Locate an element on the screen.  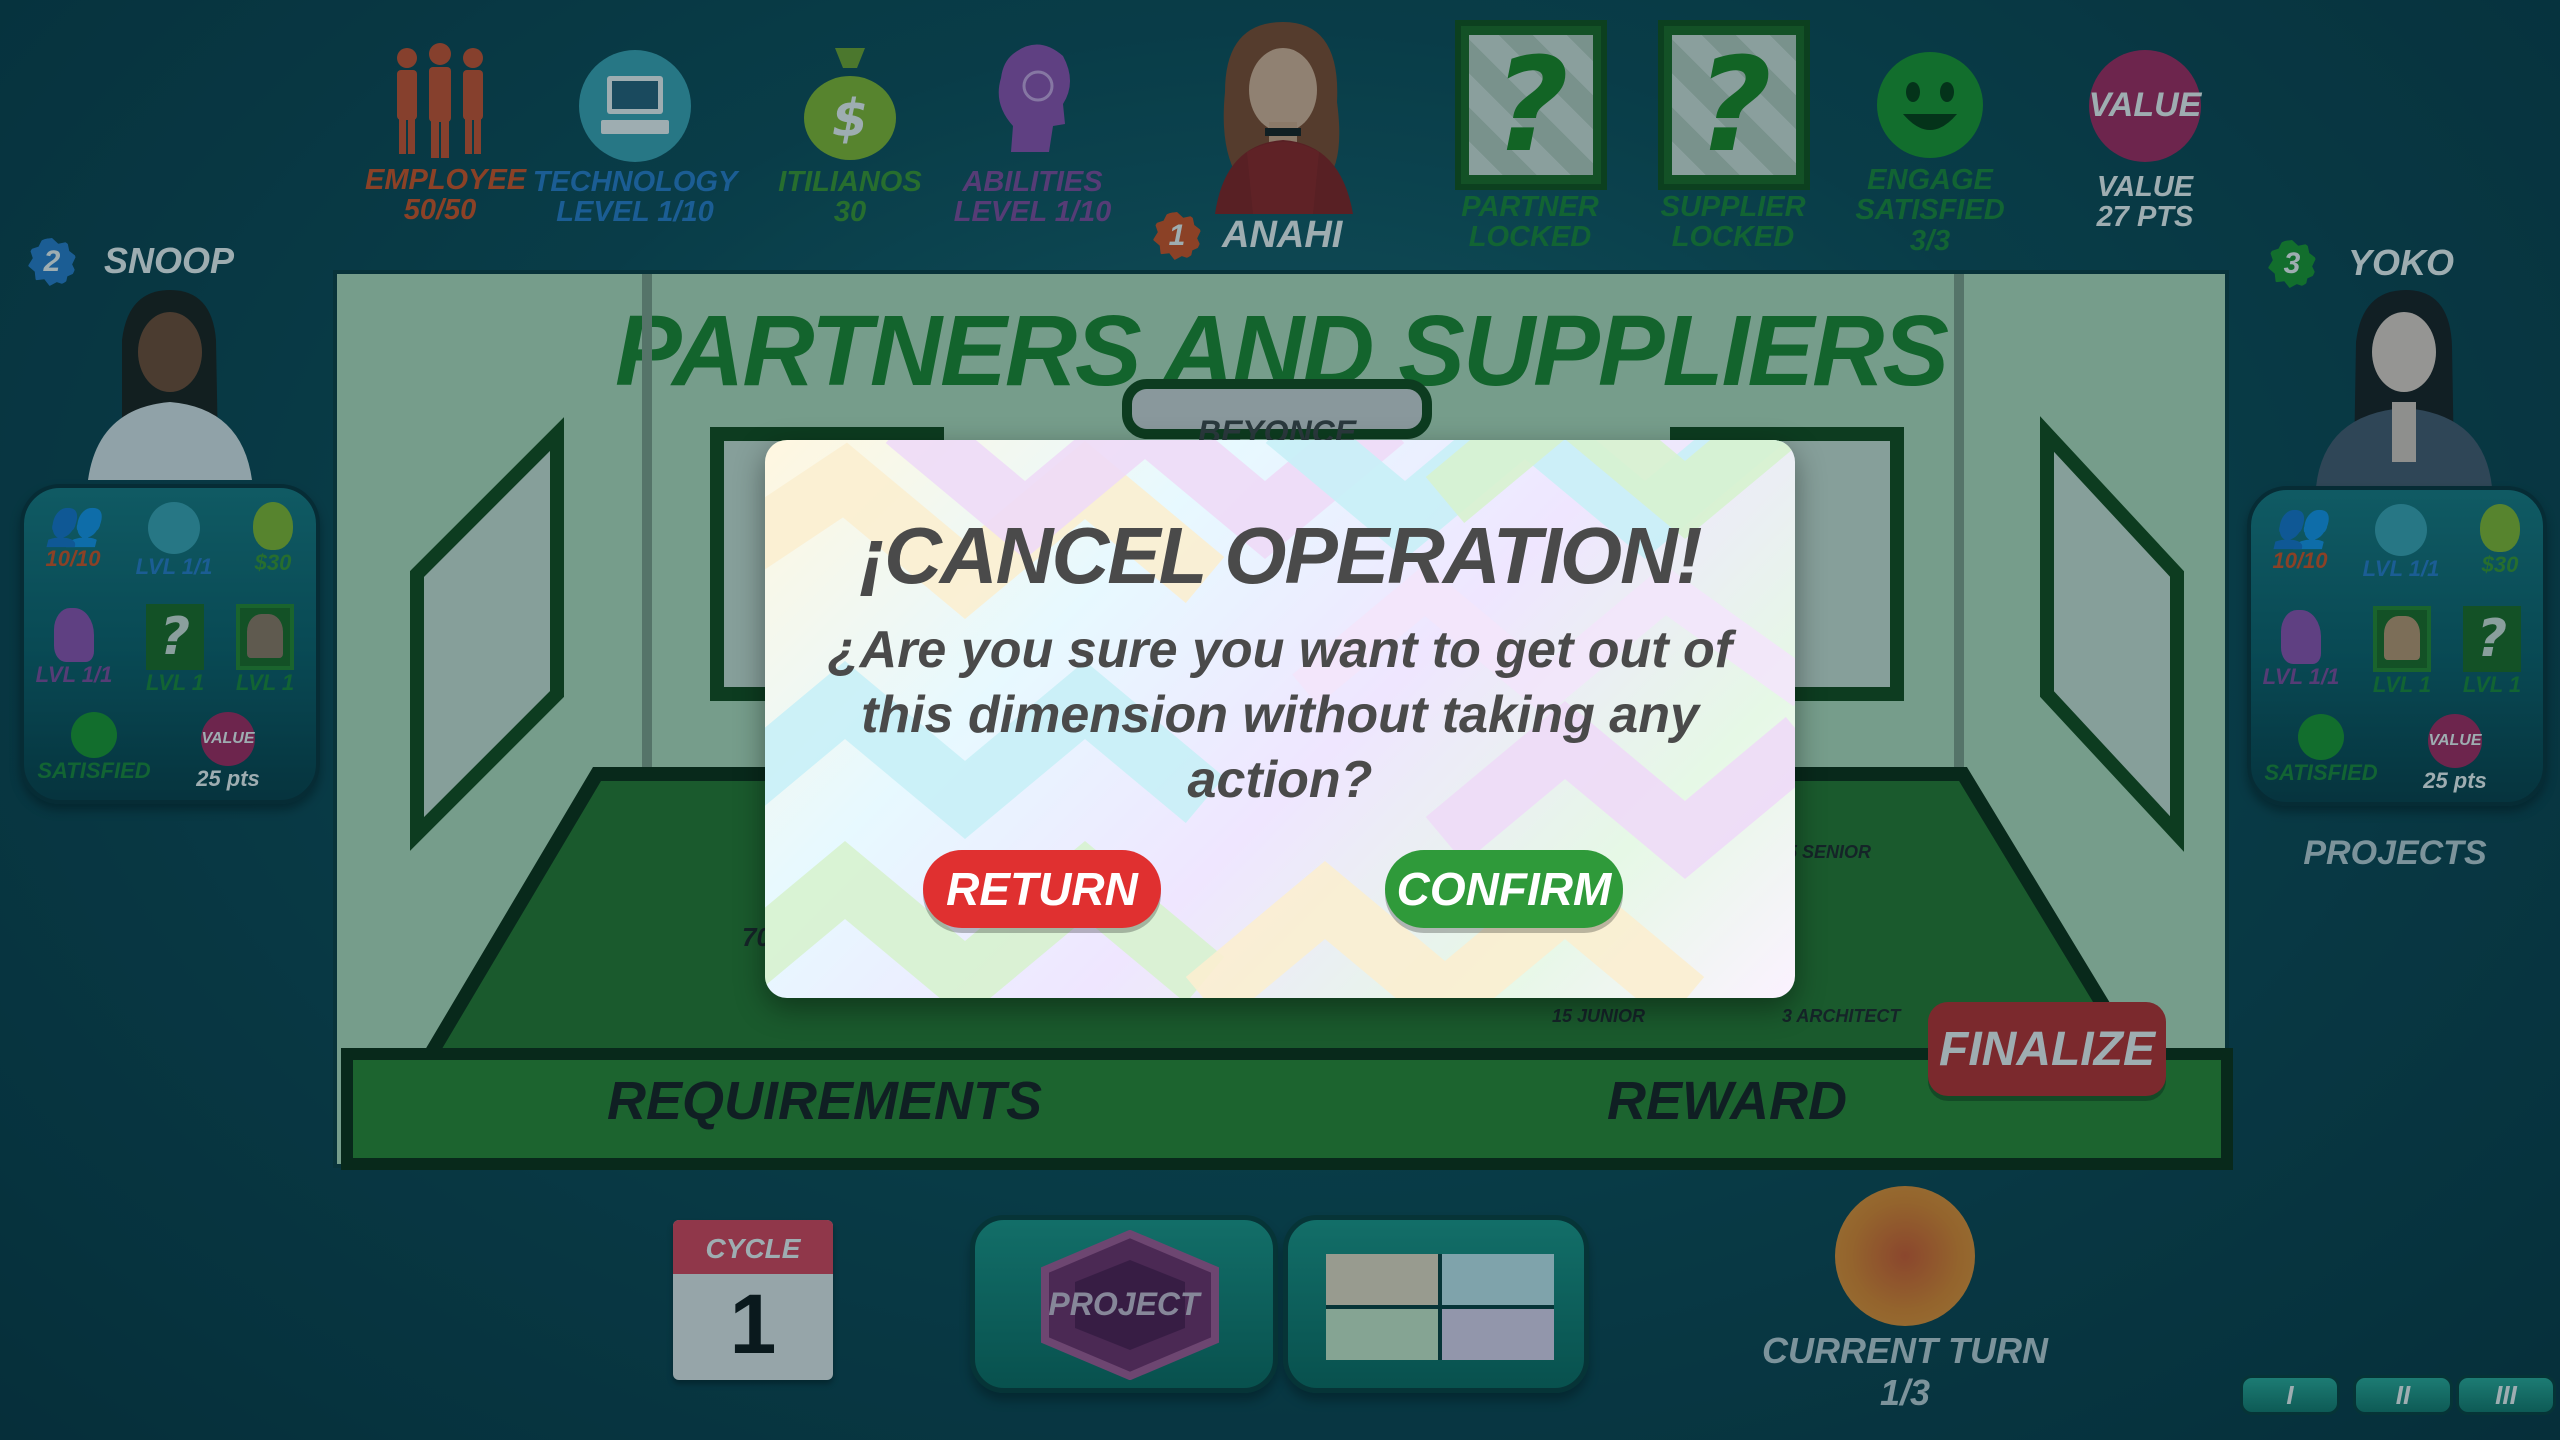
dialog-title: ¡CANCEL OPERATION! is located at coordinates (1280, 555).